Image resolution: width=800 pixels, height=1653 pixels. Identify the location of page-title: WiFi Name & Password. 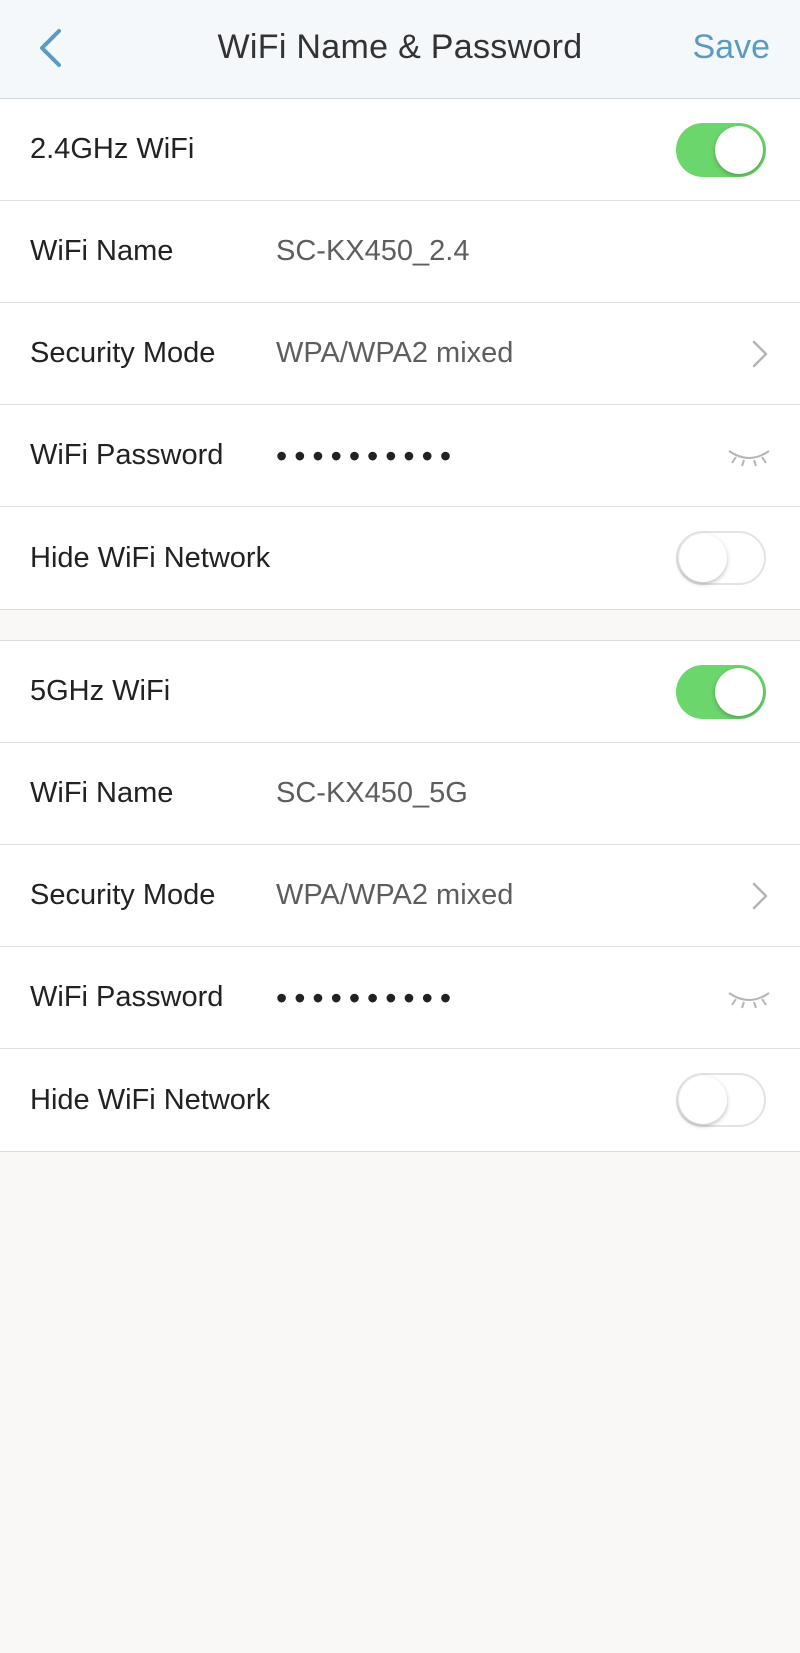
(400, 47).